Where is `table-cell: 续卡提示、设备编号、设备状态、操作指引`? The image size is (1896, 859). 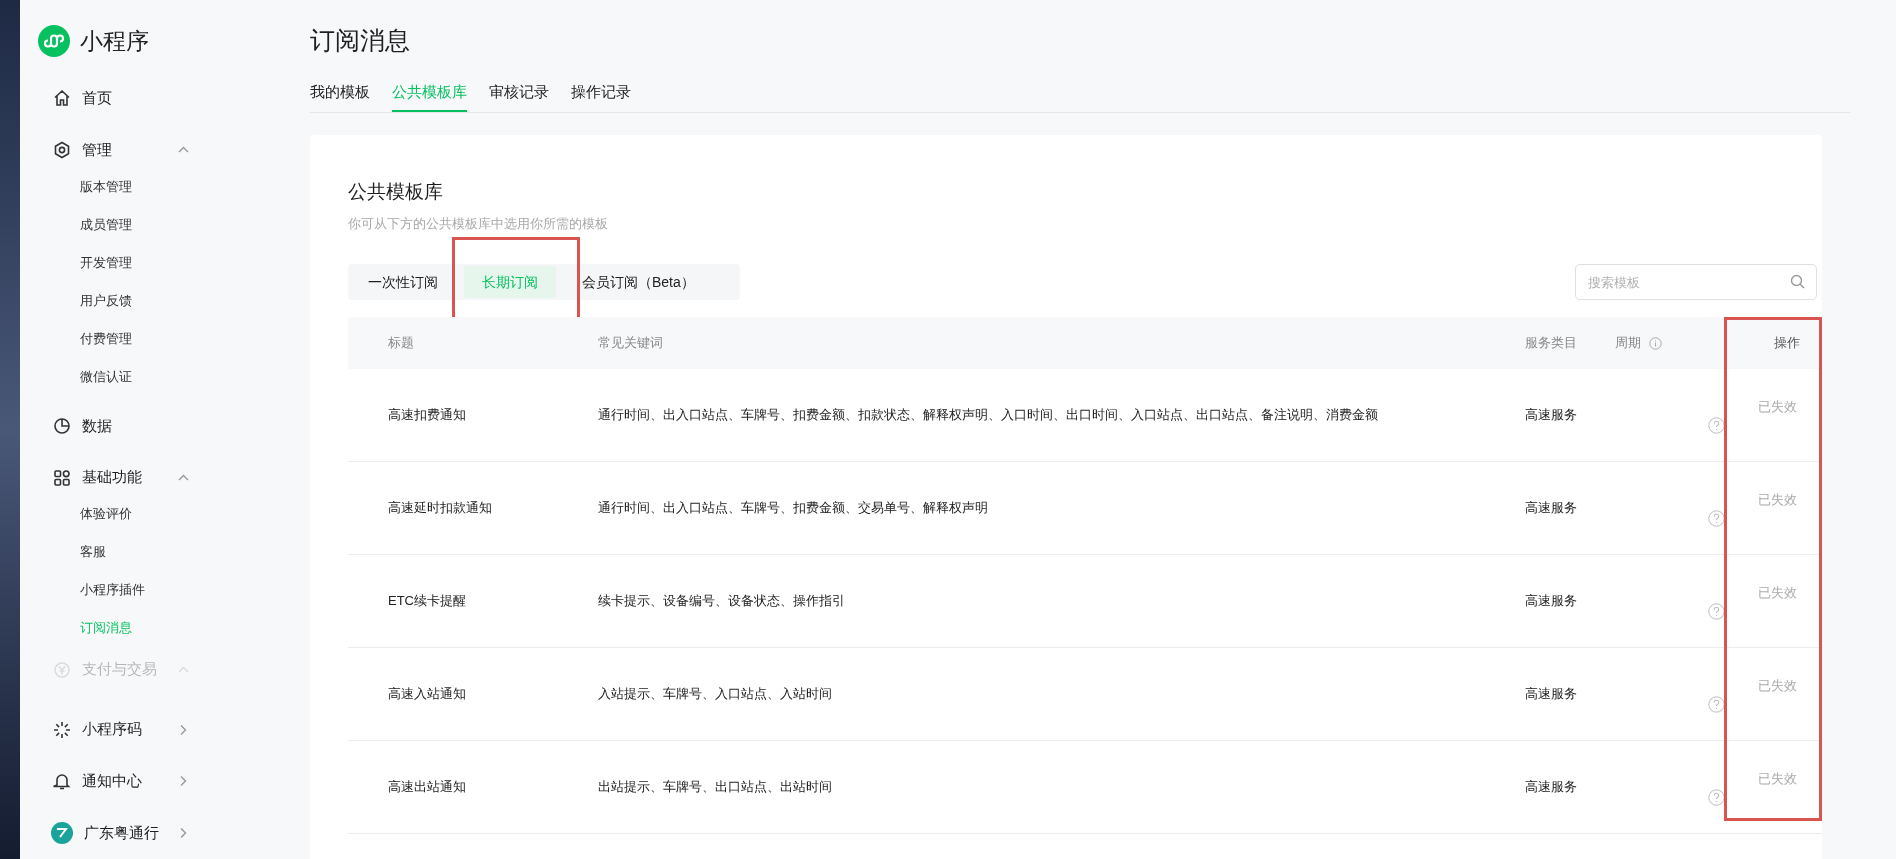 table-cell: 续卡提示、设备编号、设备状态、操作指引 is located at coordinates (721, 601).